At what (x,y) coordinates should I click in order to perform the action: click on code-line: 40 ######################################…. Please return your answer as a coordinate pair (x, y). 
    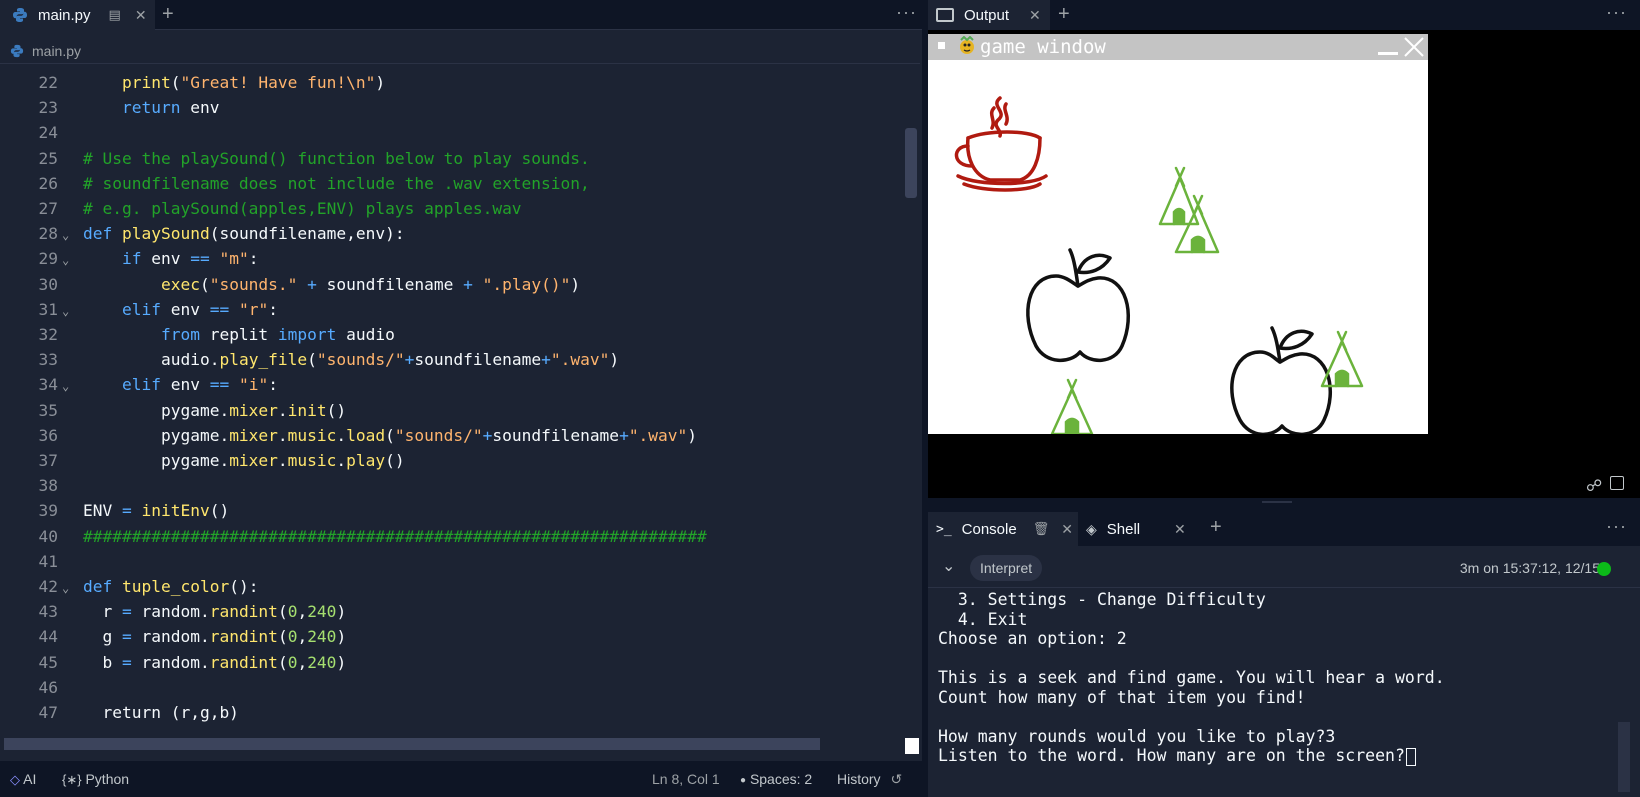
    Looking at the image, I should click on (452, 537).